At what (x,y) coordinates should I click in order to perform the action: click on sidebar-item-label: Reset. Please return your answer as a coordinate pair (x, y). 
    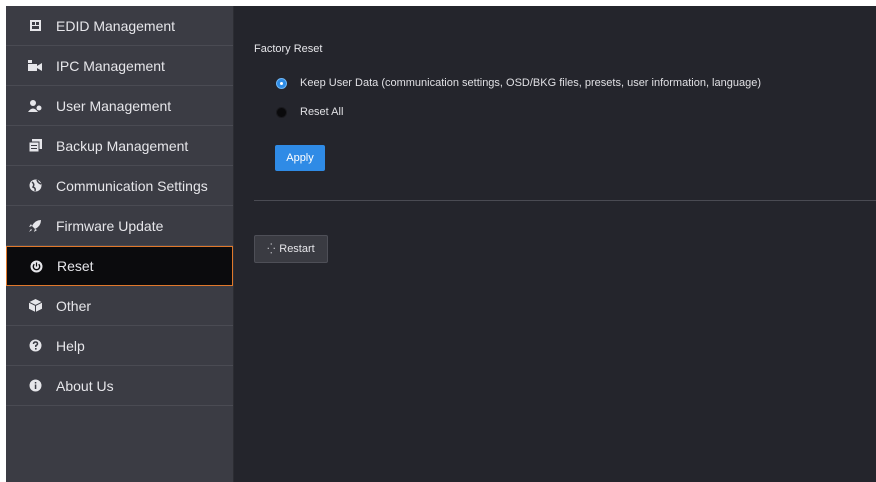
    Looking at the image, I should click on (75, 266).